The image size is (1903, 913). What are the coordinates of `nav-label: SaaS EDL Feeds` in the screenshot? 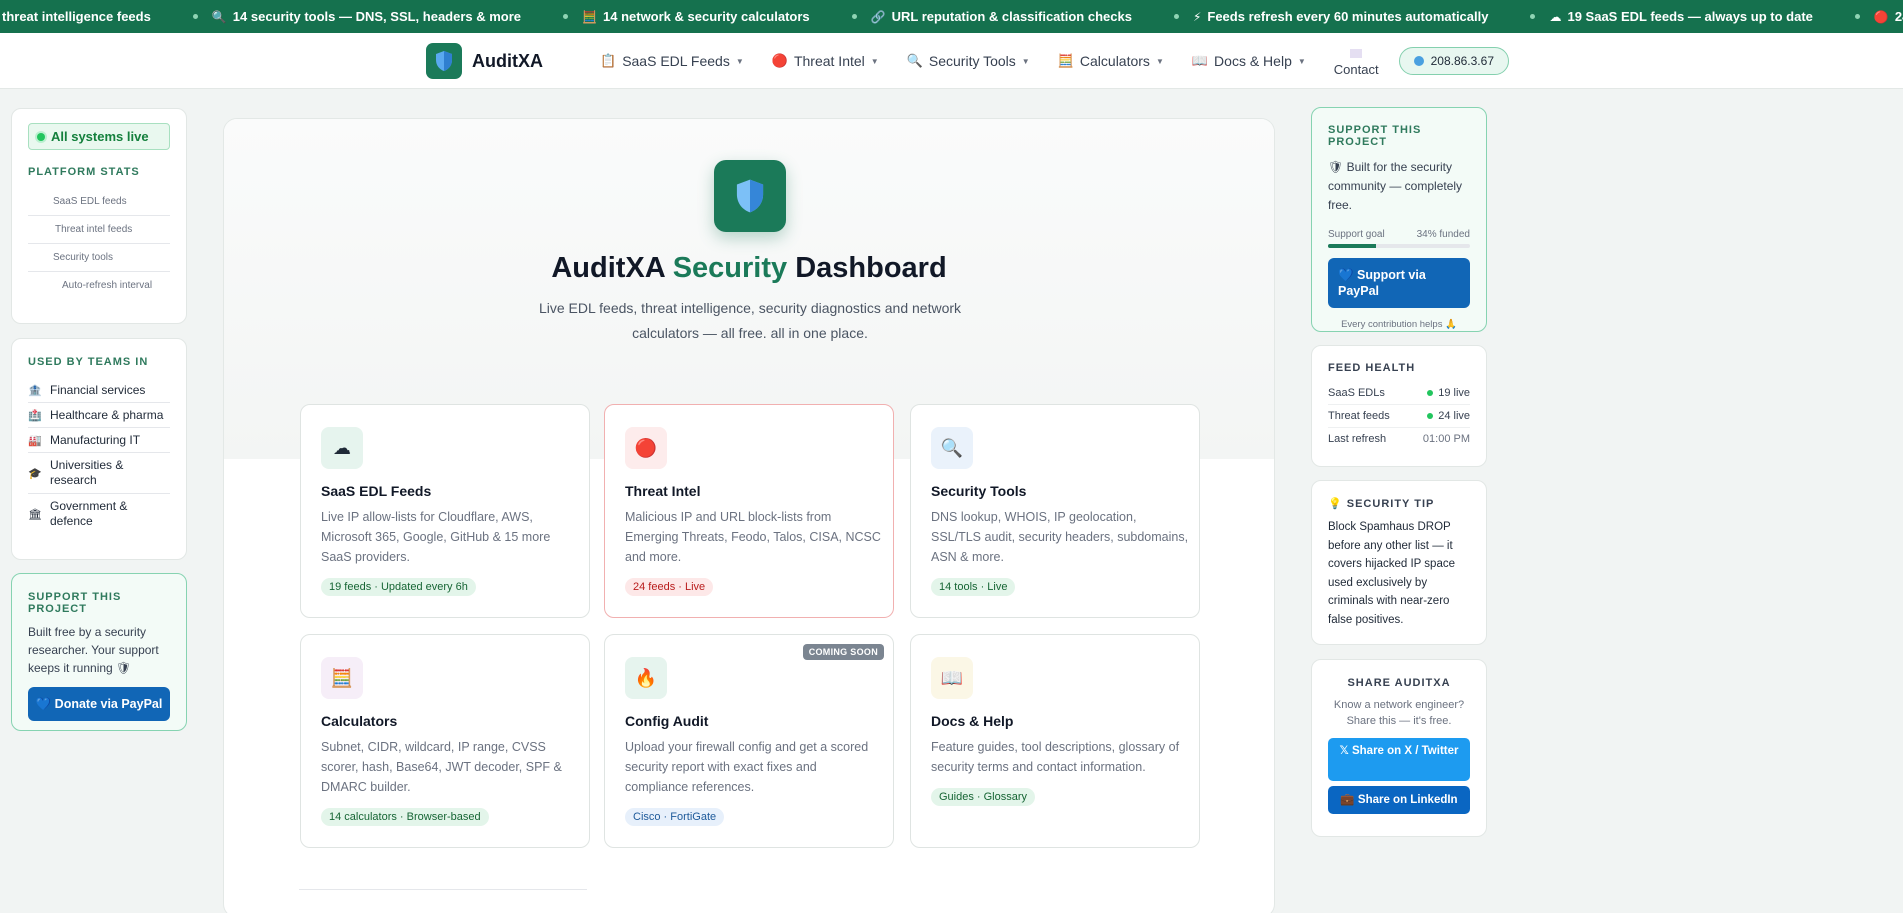 It's located at (676, 61).